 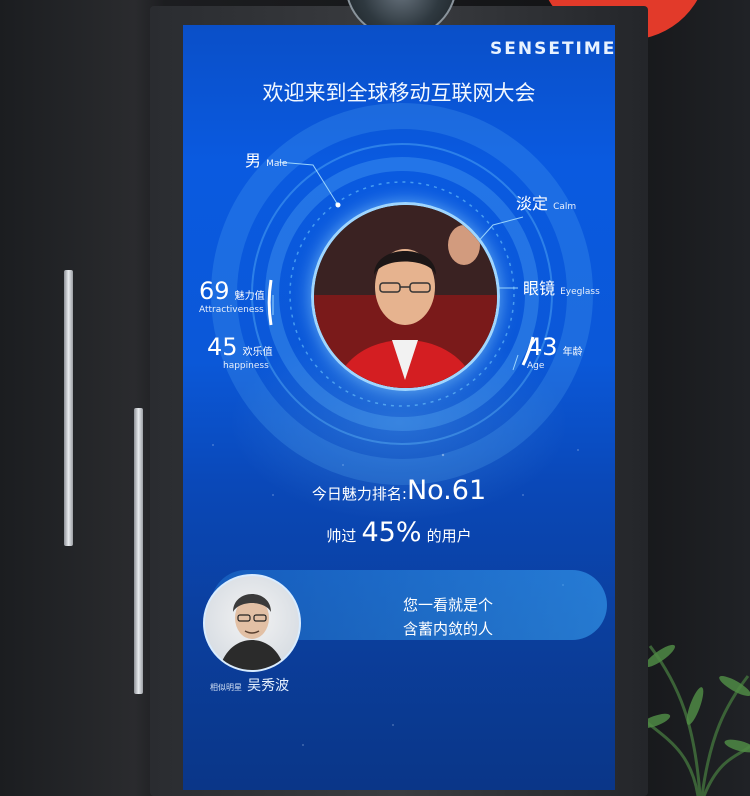 I want to click on beat-value: 45%, so click(x=391, y=532).